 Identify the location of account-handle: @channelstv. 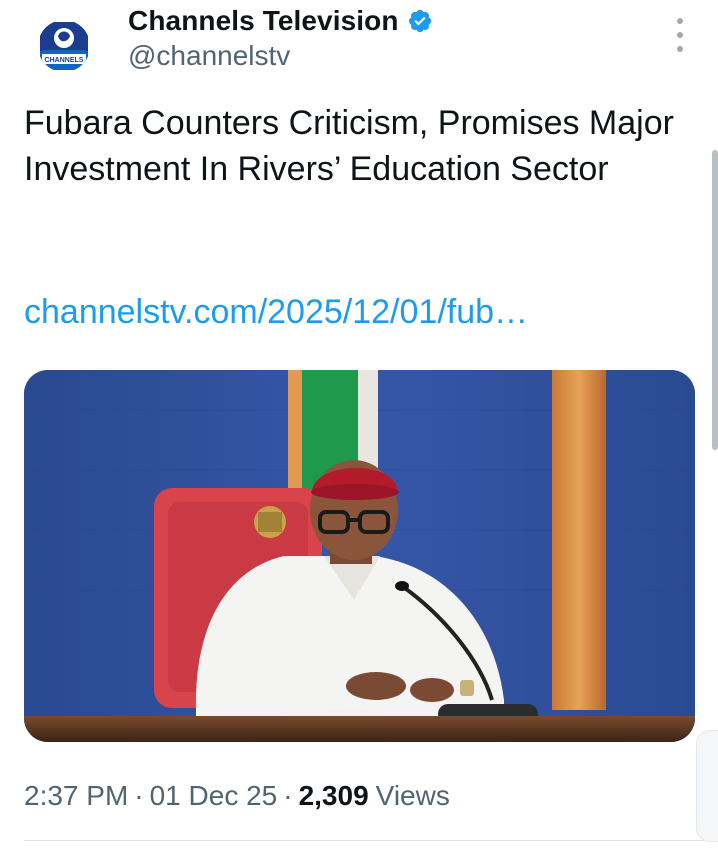
(209, 56).